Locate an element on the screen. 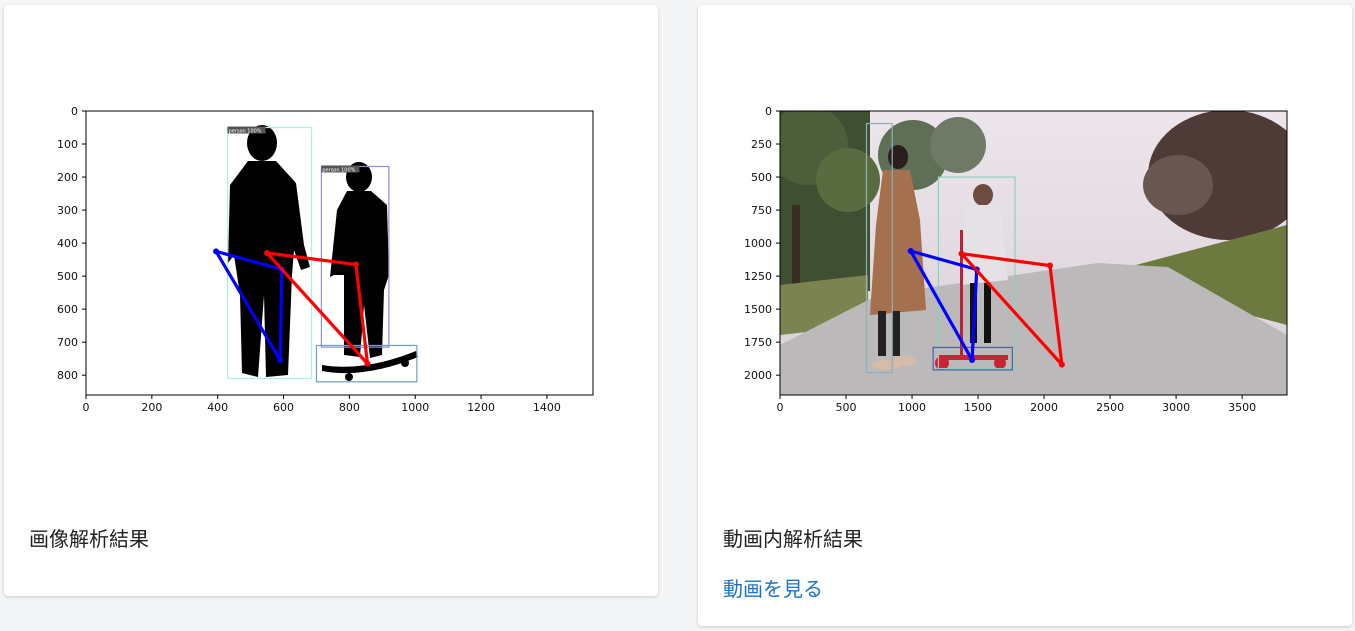 Image resolution: width=1355 pixels, height=631 pixels. card-title: 動画内解析結果 is located at coordinates (793, 539).